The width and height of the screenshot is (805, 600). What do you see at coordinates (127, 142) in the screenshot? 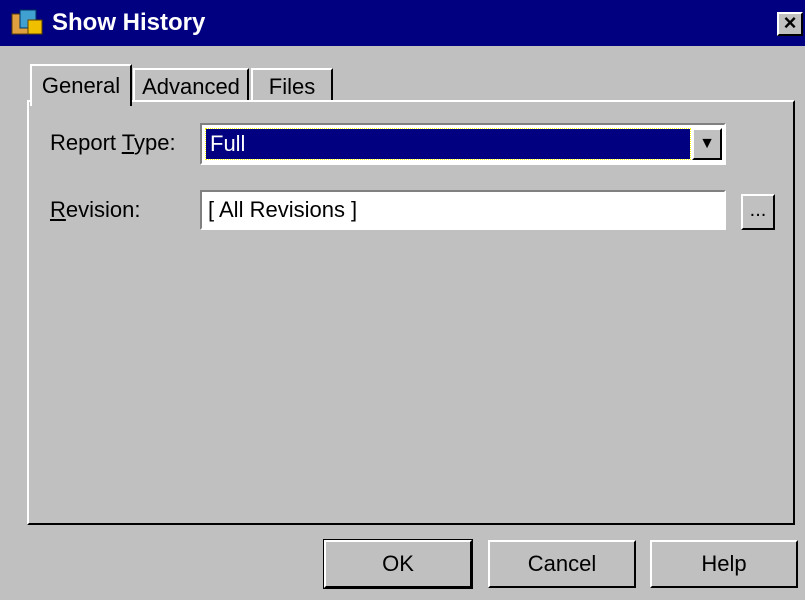
I see `report-type-accesskey: T` at bounding box center [127, 142].